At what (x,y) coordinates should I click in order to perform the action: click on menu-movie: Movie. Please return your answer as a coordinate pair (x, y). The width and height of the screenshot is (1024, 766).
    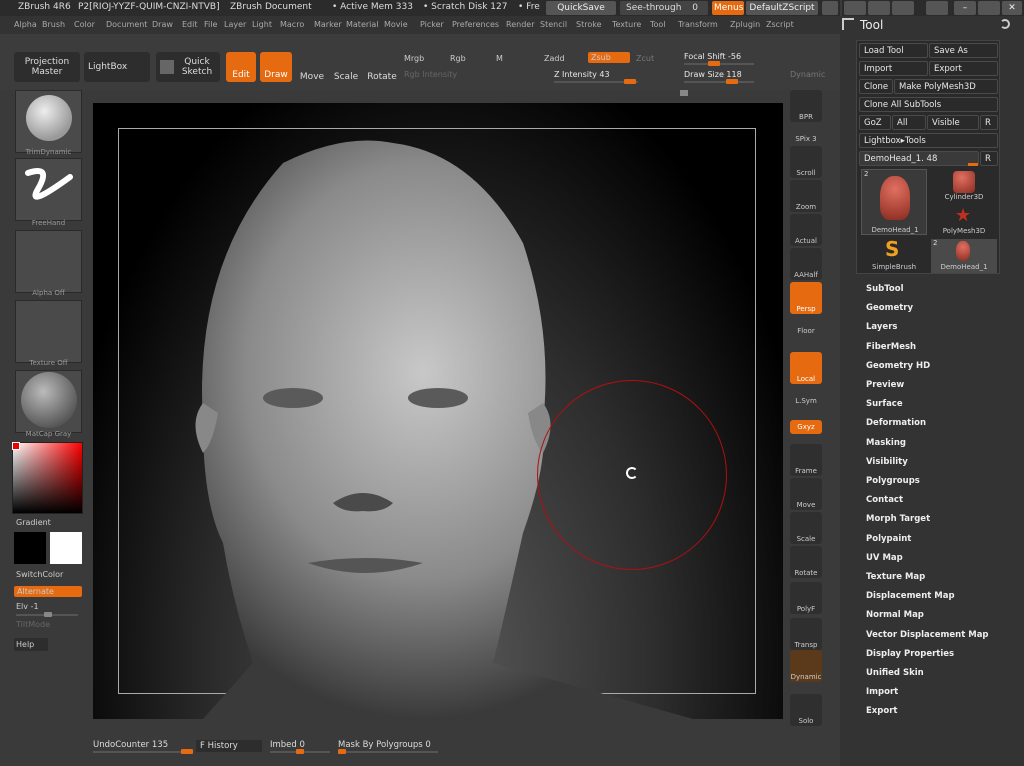
    Looking at the image, I should click on (396, 24).